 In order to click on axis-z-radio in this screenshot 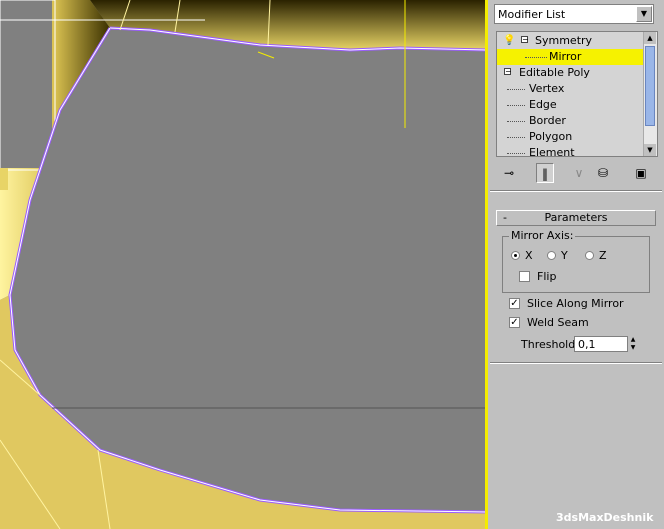, I will do `click(589, 255)`.